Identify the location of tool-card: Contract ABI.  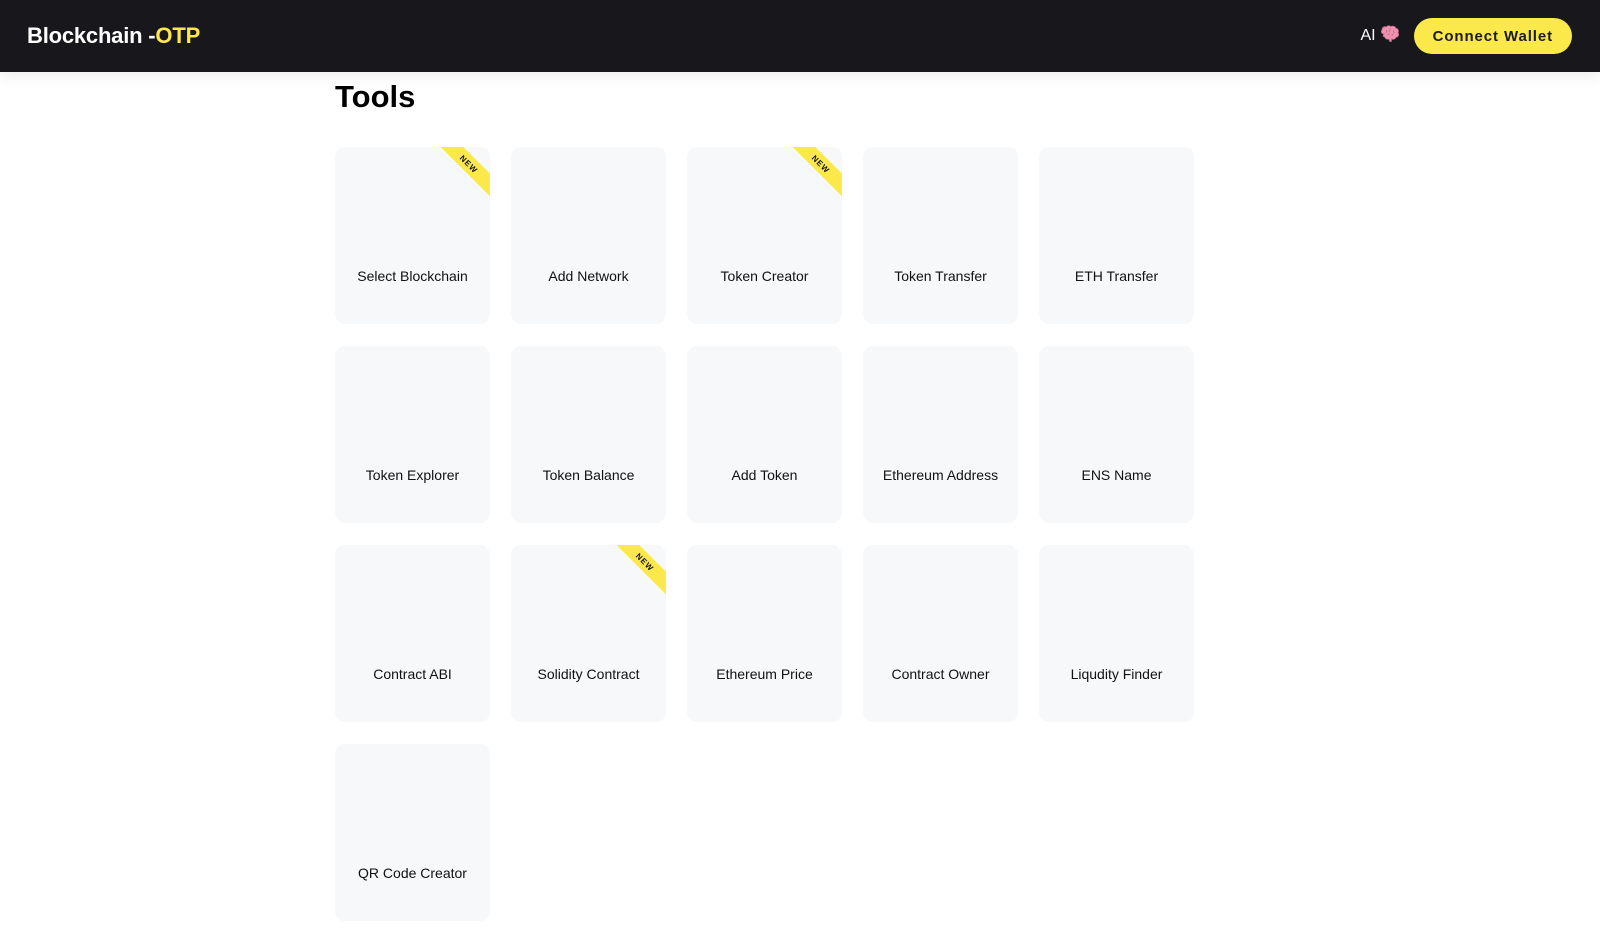
(412, 633).